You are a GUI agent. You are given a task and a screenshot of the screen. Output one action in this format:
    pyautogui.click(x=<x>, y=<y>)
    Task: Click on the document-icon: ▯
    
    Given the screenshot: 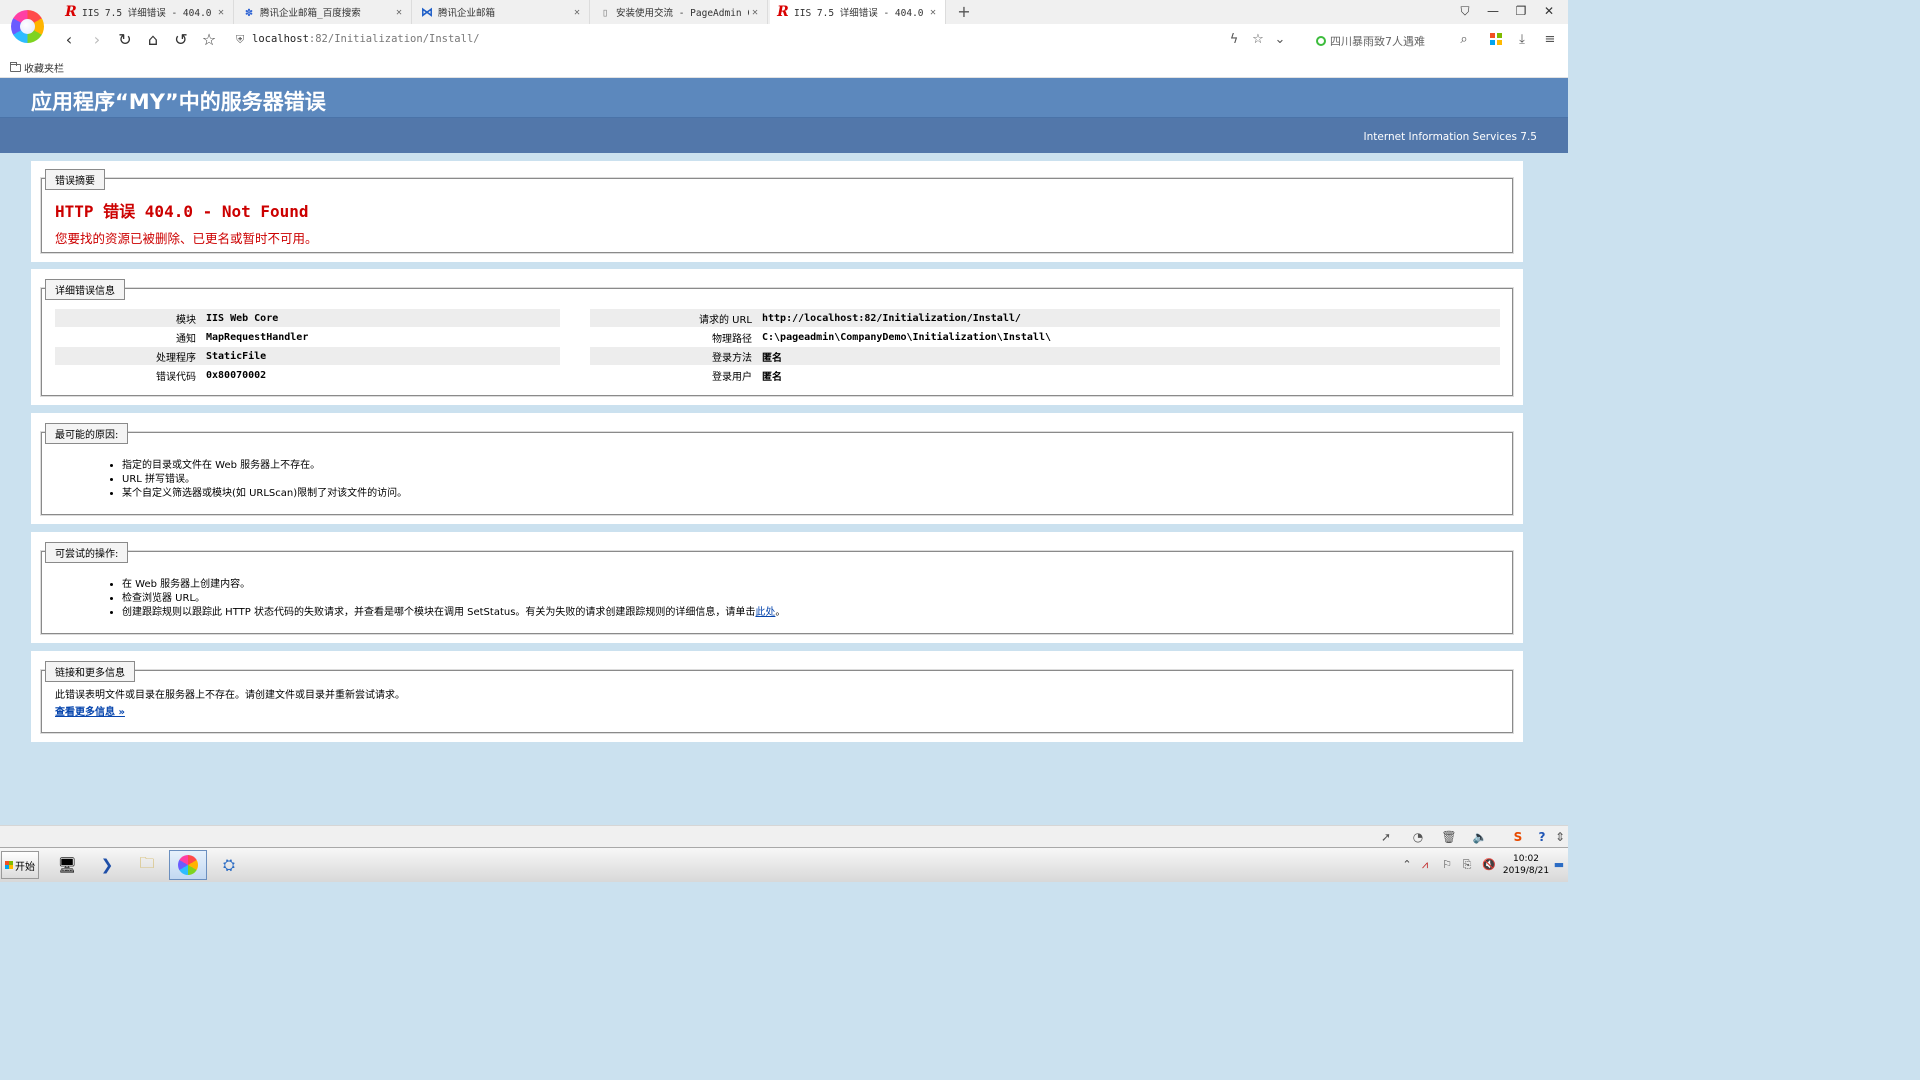 What is the action you would take?
    pyautogui.click(x=605, y=12)
    